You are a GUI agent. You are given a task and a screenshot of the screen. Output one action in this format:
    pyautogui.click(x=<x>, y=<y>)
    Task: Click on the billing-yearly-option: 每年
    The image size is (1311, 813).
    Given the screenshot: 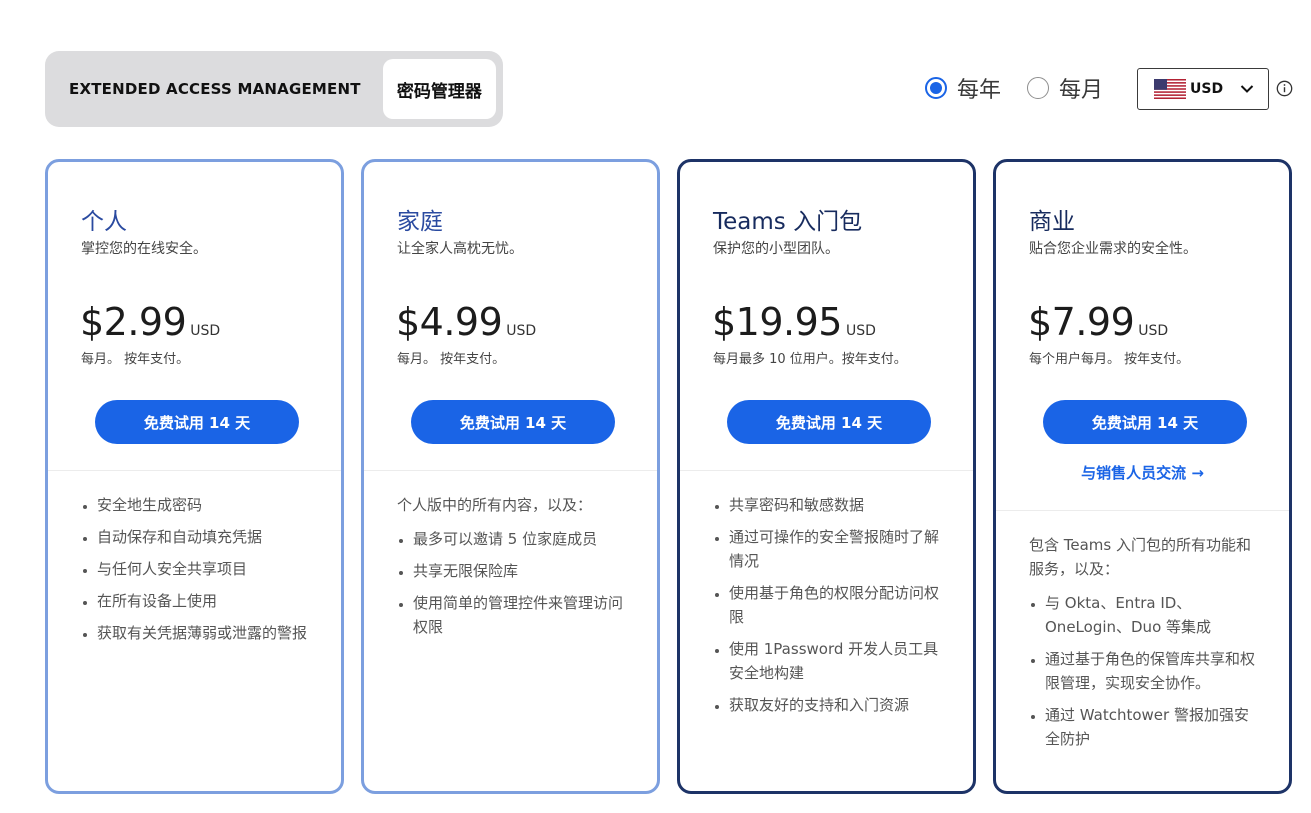 What is the action you would take?
    pyautogui.click(x=963, y=88)
    